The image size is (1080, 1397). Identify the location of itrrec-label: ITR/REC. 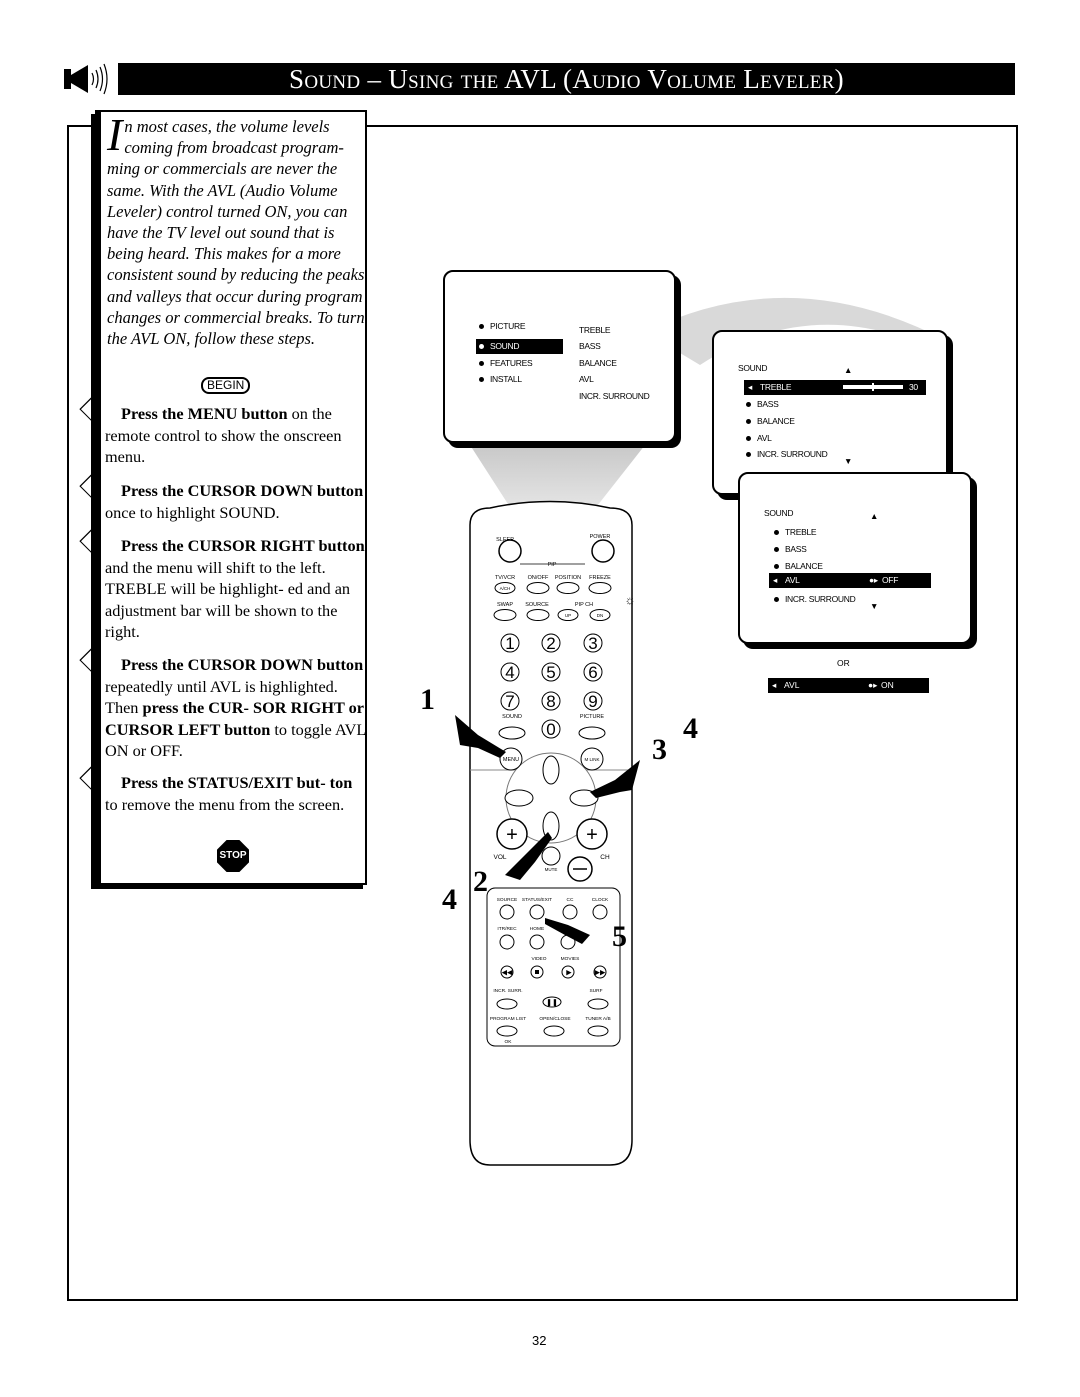
(507, 929).